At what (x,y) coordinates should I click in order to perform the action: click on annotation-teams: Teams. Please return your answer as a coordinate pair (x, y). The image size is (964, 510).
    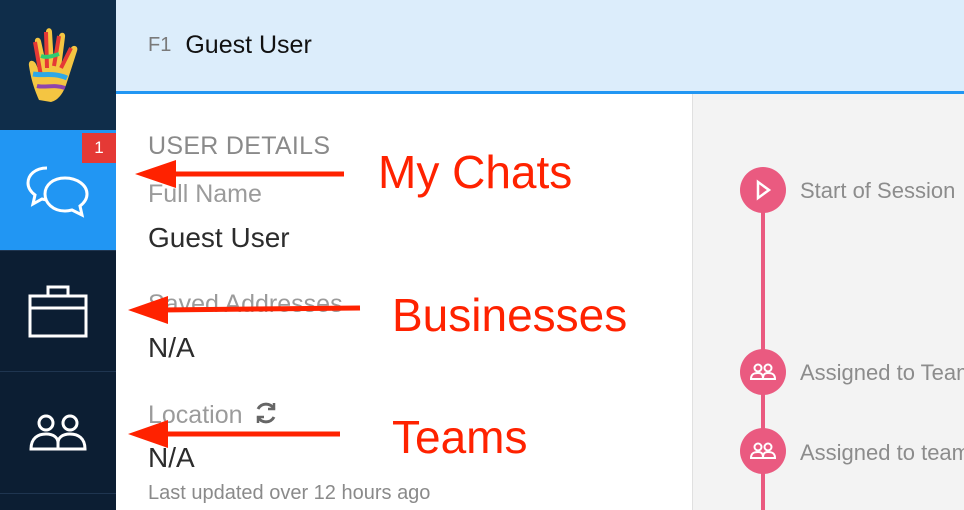
    Looking at the image, I should click on (460, 437).